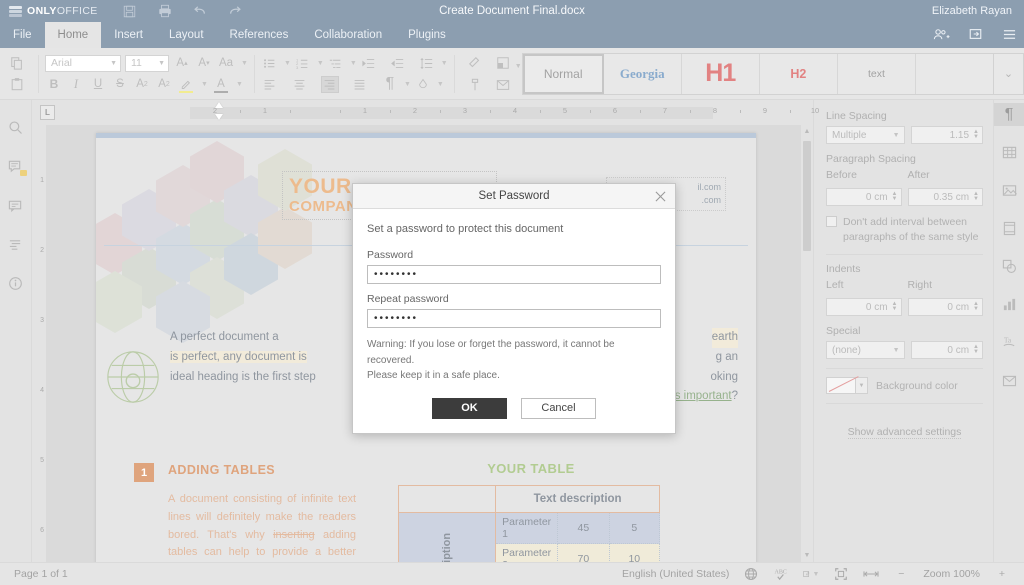  What do you see at coordinates (558, 408) in the screenshot?
I see `cancel-button: Cancel` at bounding box center [558, 408].